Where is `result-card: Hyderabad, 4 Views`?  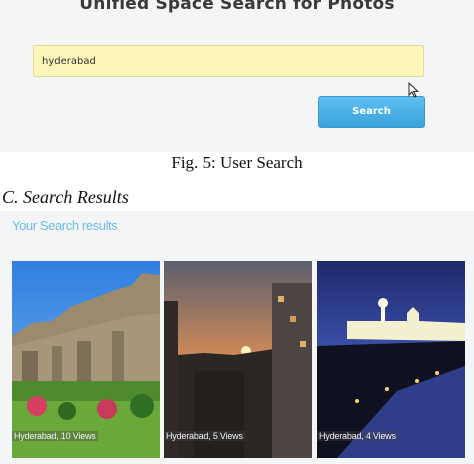
result-card: Hyderabad, 4 Views is located at coordinates (391, 359).